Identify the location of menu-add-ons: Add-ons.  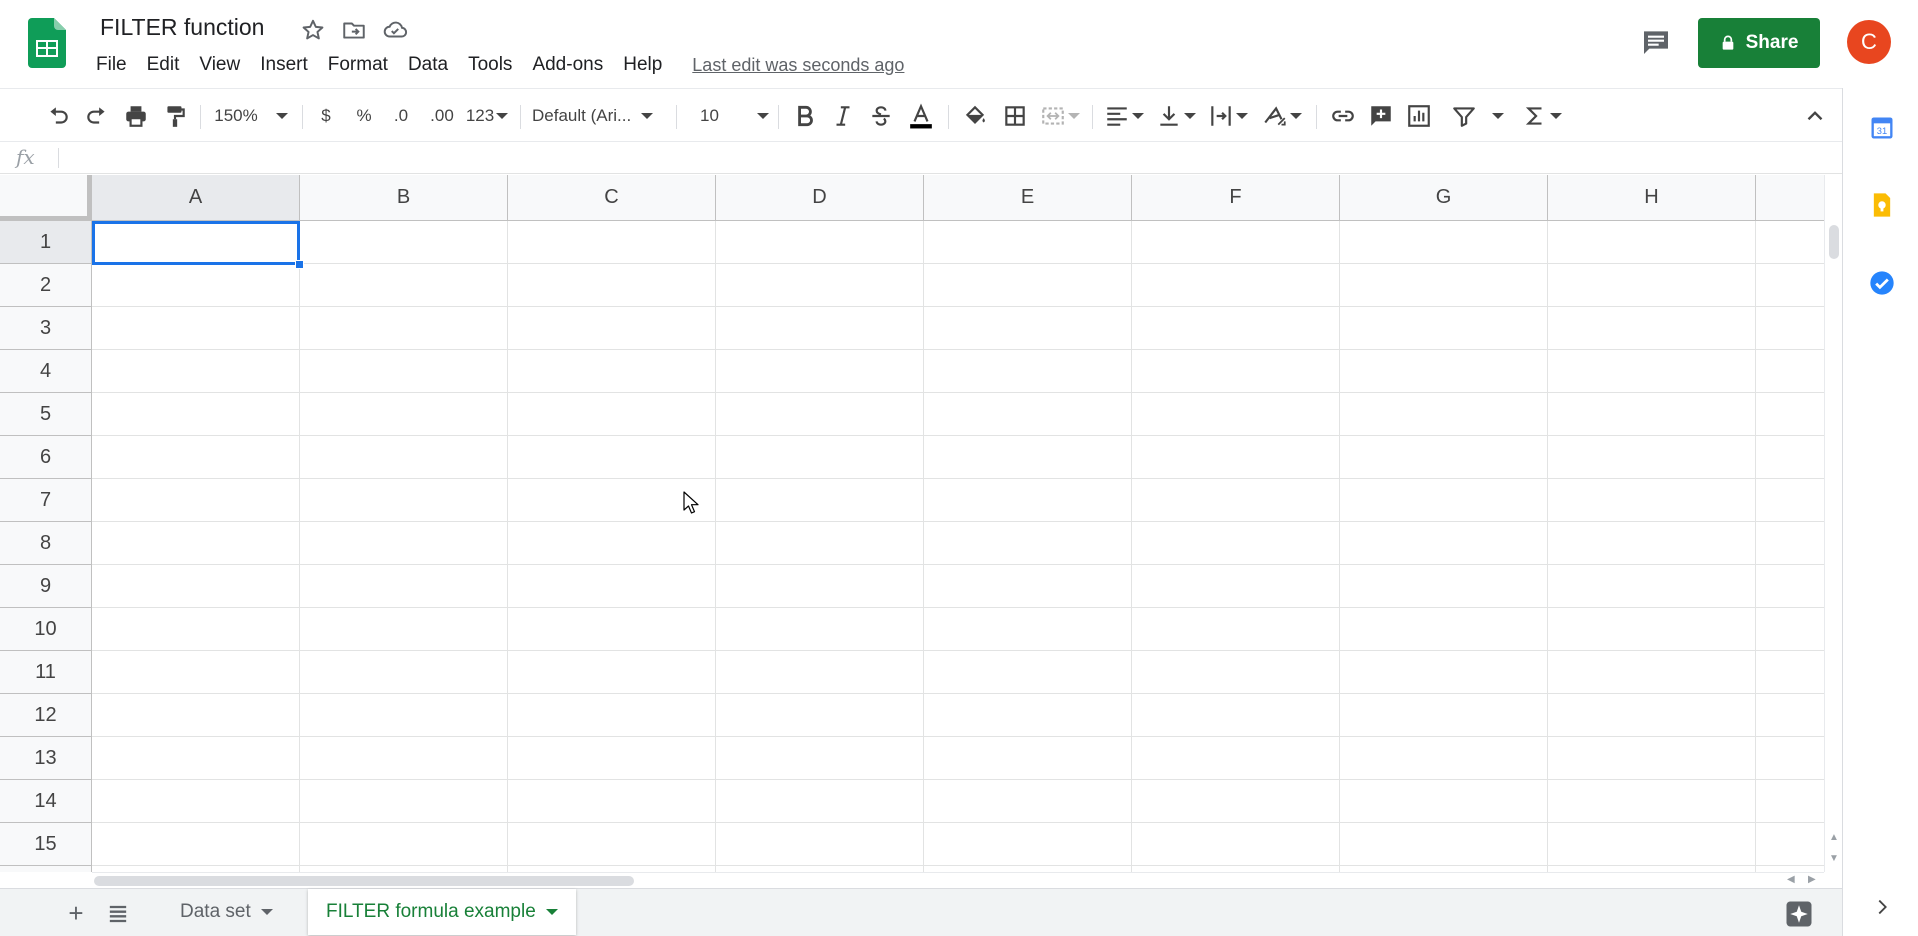
(567, 65).